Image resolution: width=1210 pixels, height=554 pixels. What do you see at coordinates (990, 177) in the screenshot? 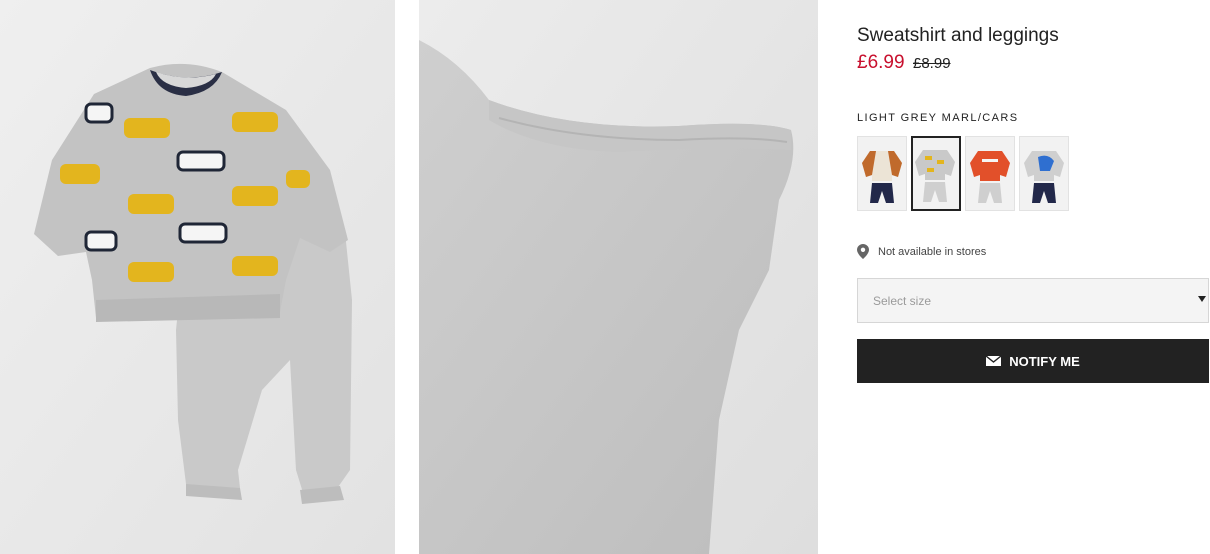
I see `swatch-orange-athletic-image` at bounding box center [990, 177].